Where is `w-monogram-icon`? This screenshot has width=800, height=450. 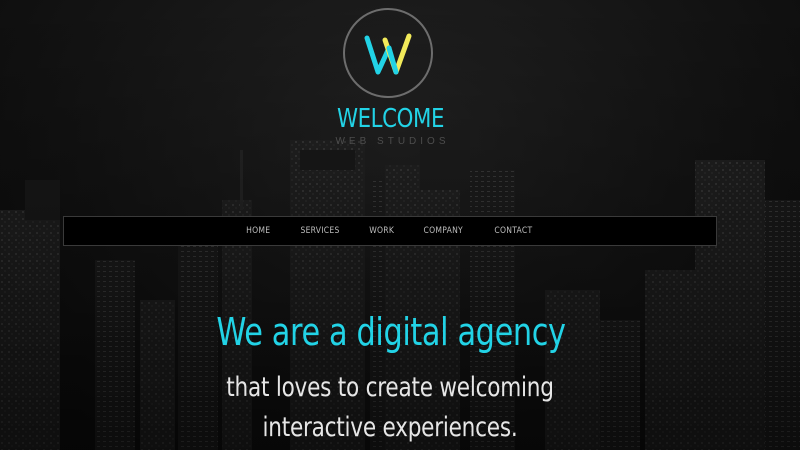
w-monogram-icon is located at coordinates (388, 53).